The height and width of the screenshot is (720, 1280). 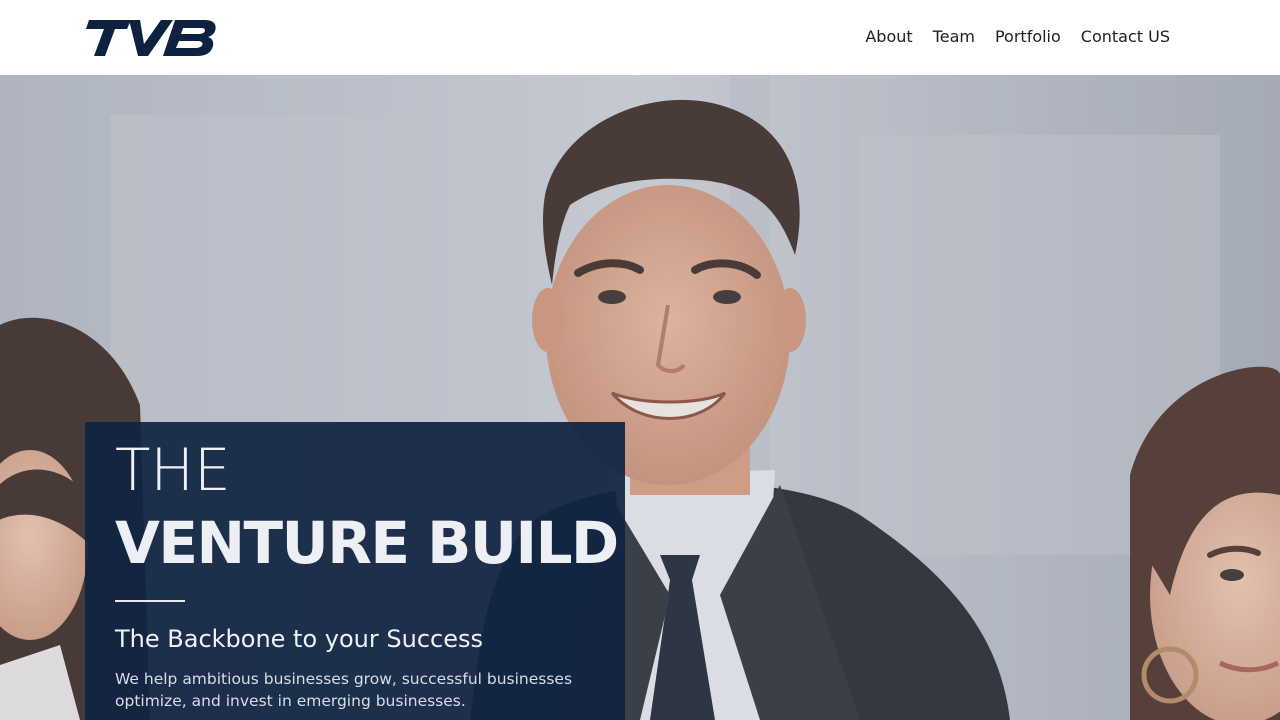 I want to click on site-header: About Team Portfolio Contact US, so click(x=640, y=37).